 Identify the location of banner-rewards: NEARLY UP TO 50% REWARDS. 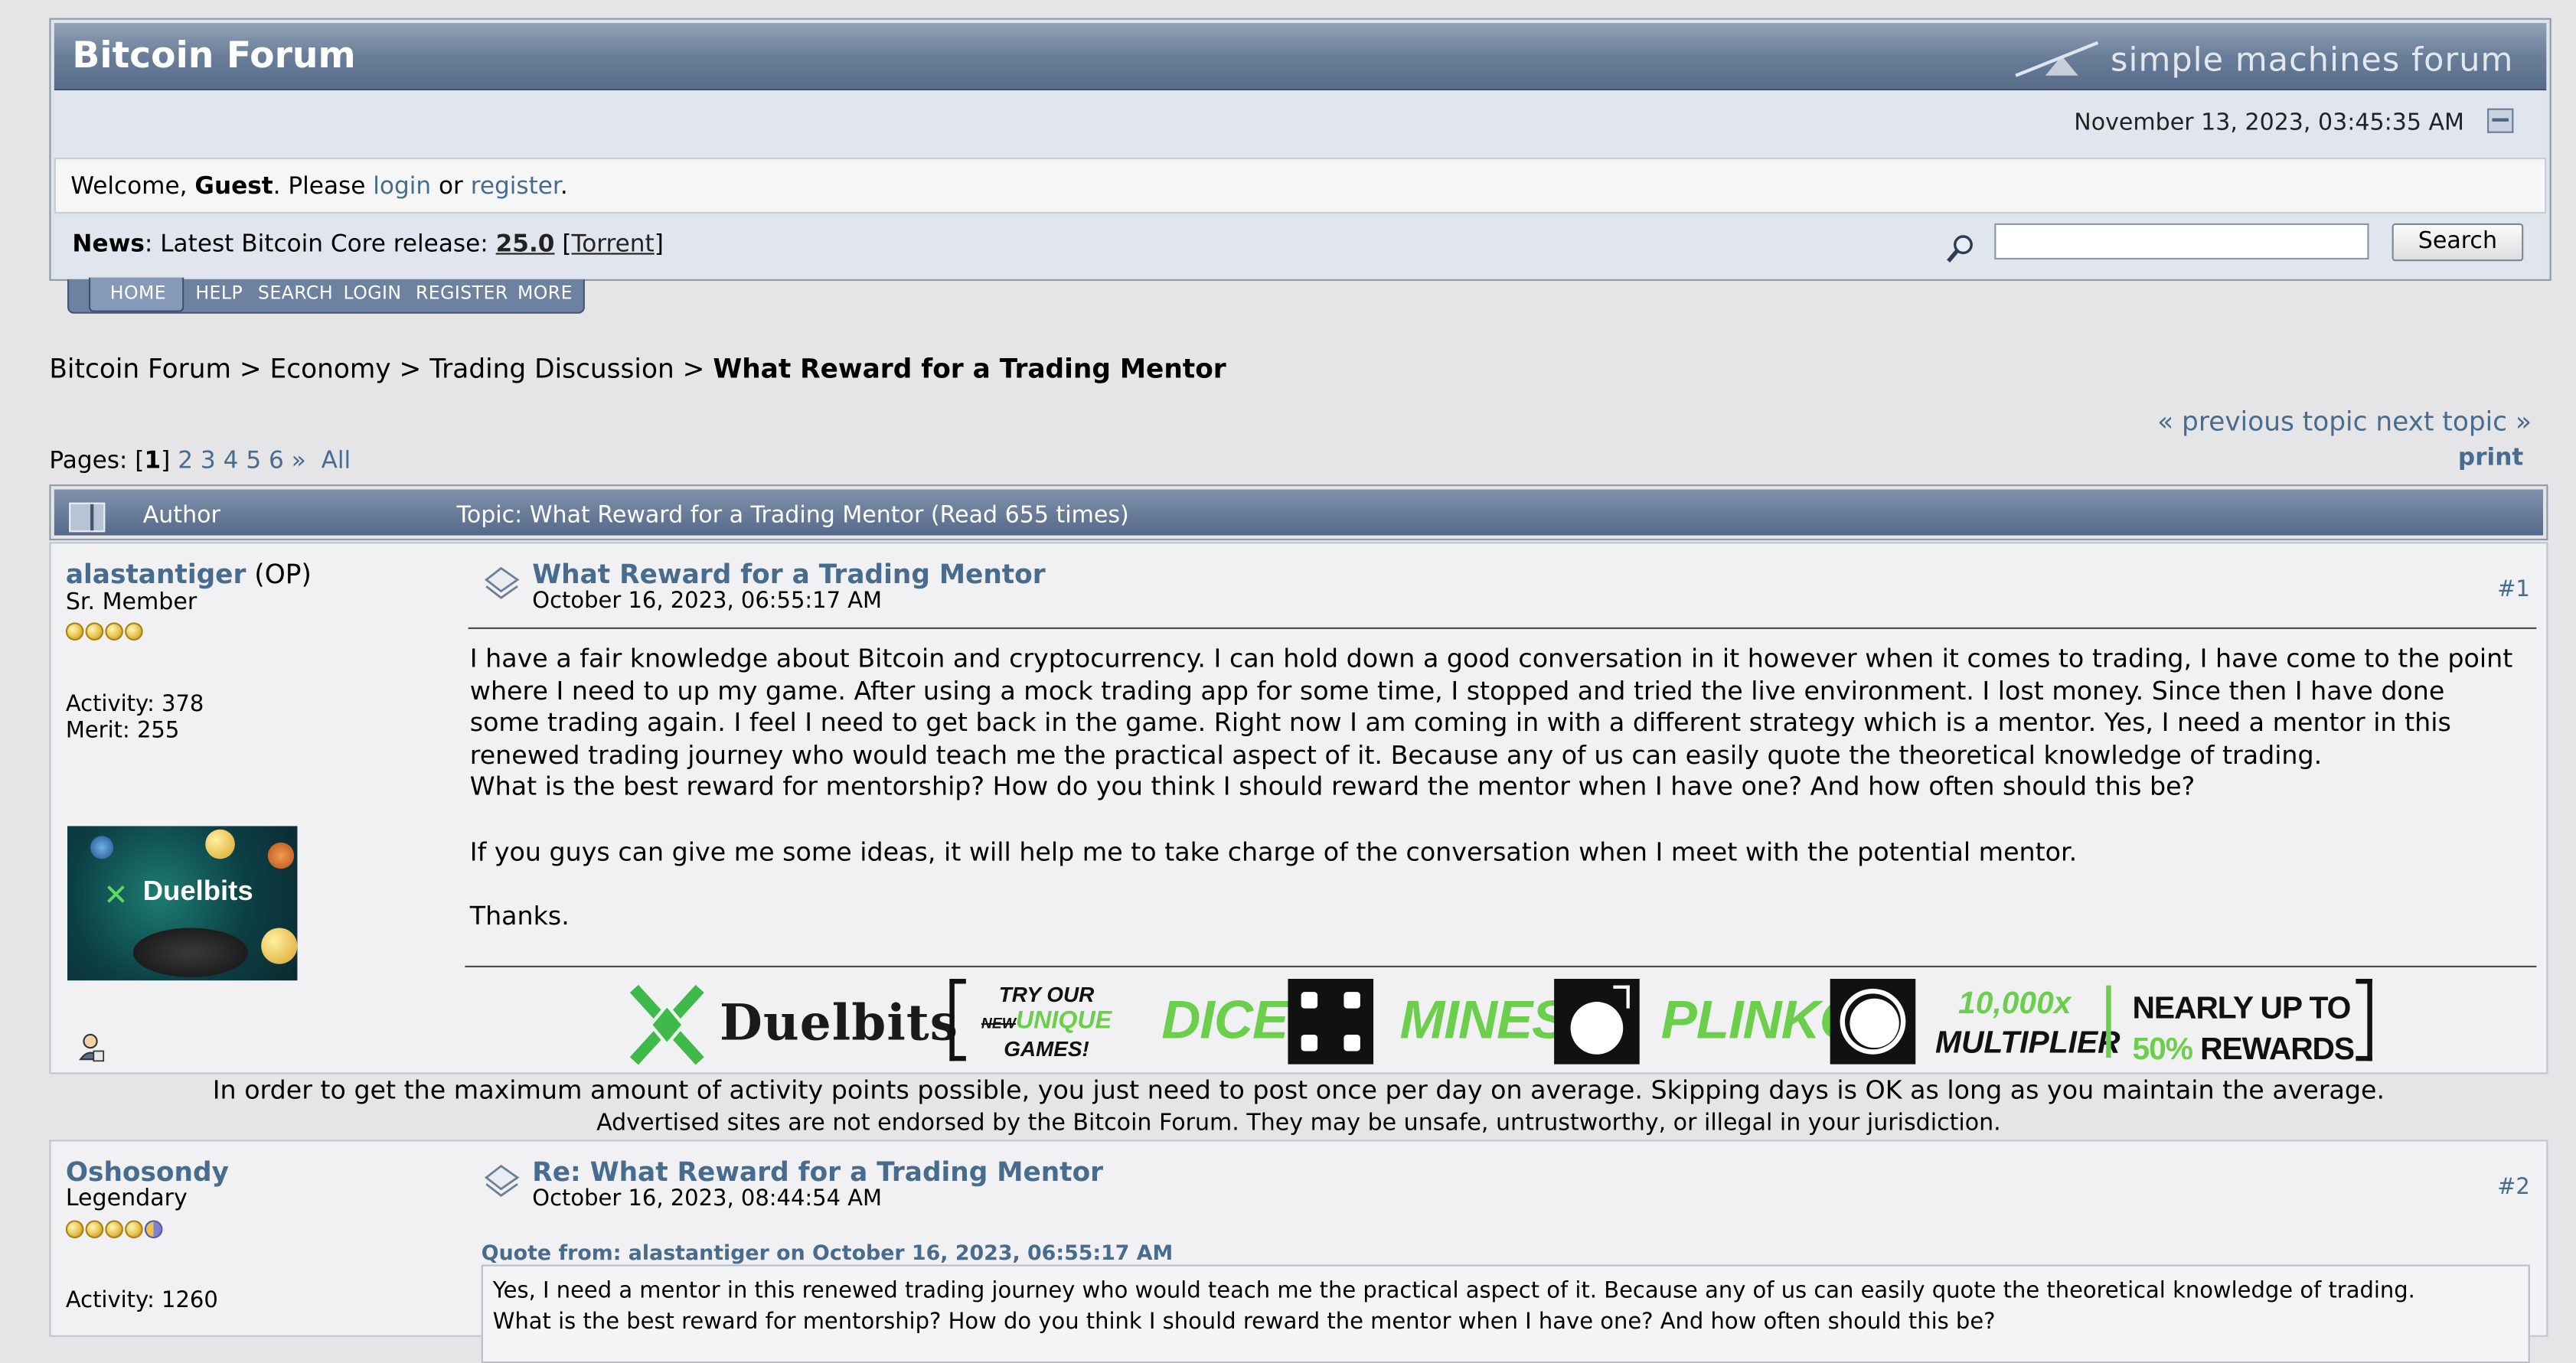
(2244, 1030).